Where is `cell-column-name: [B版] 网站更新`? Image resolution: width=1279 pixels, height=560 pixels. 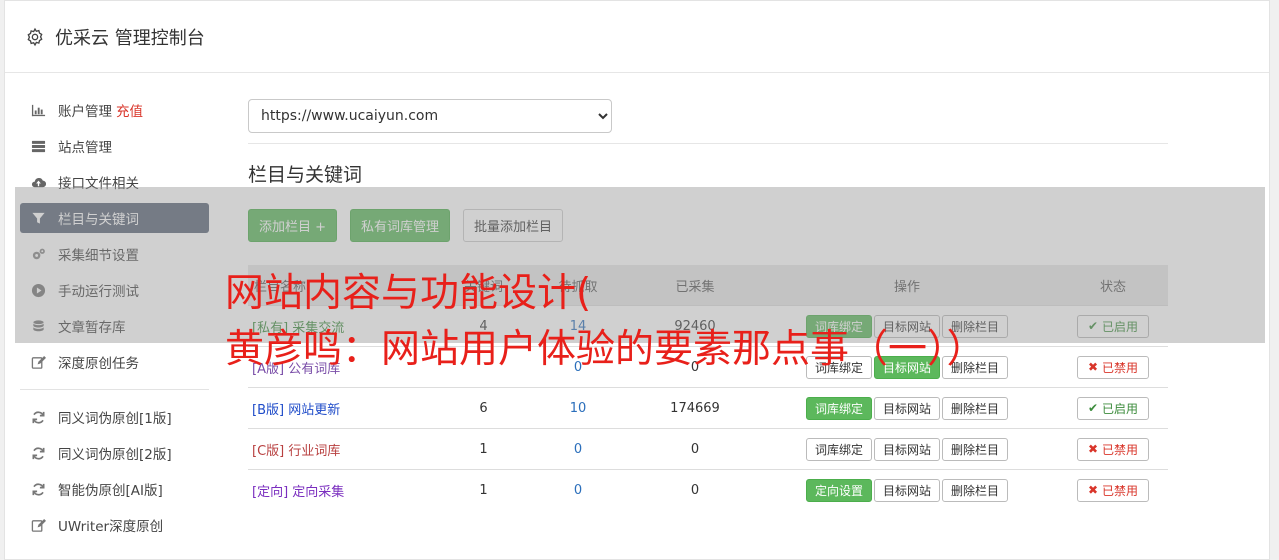 cell-column-name: [B版] 网站更新 is located at coordinates (346, 408).